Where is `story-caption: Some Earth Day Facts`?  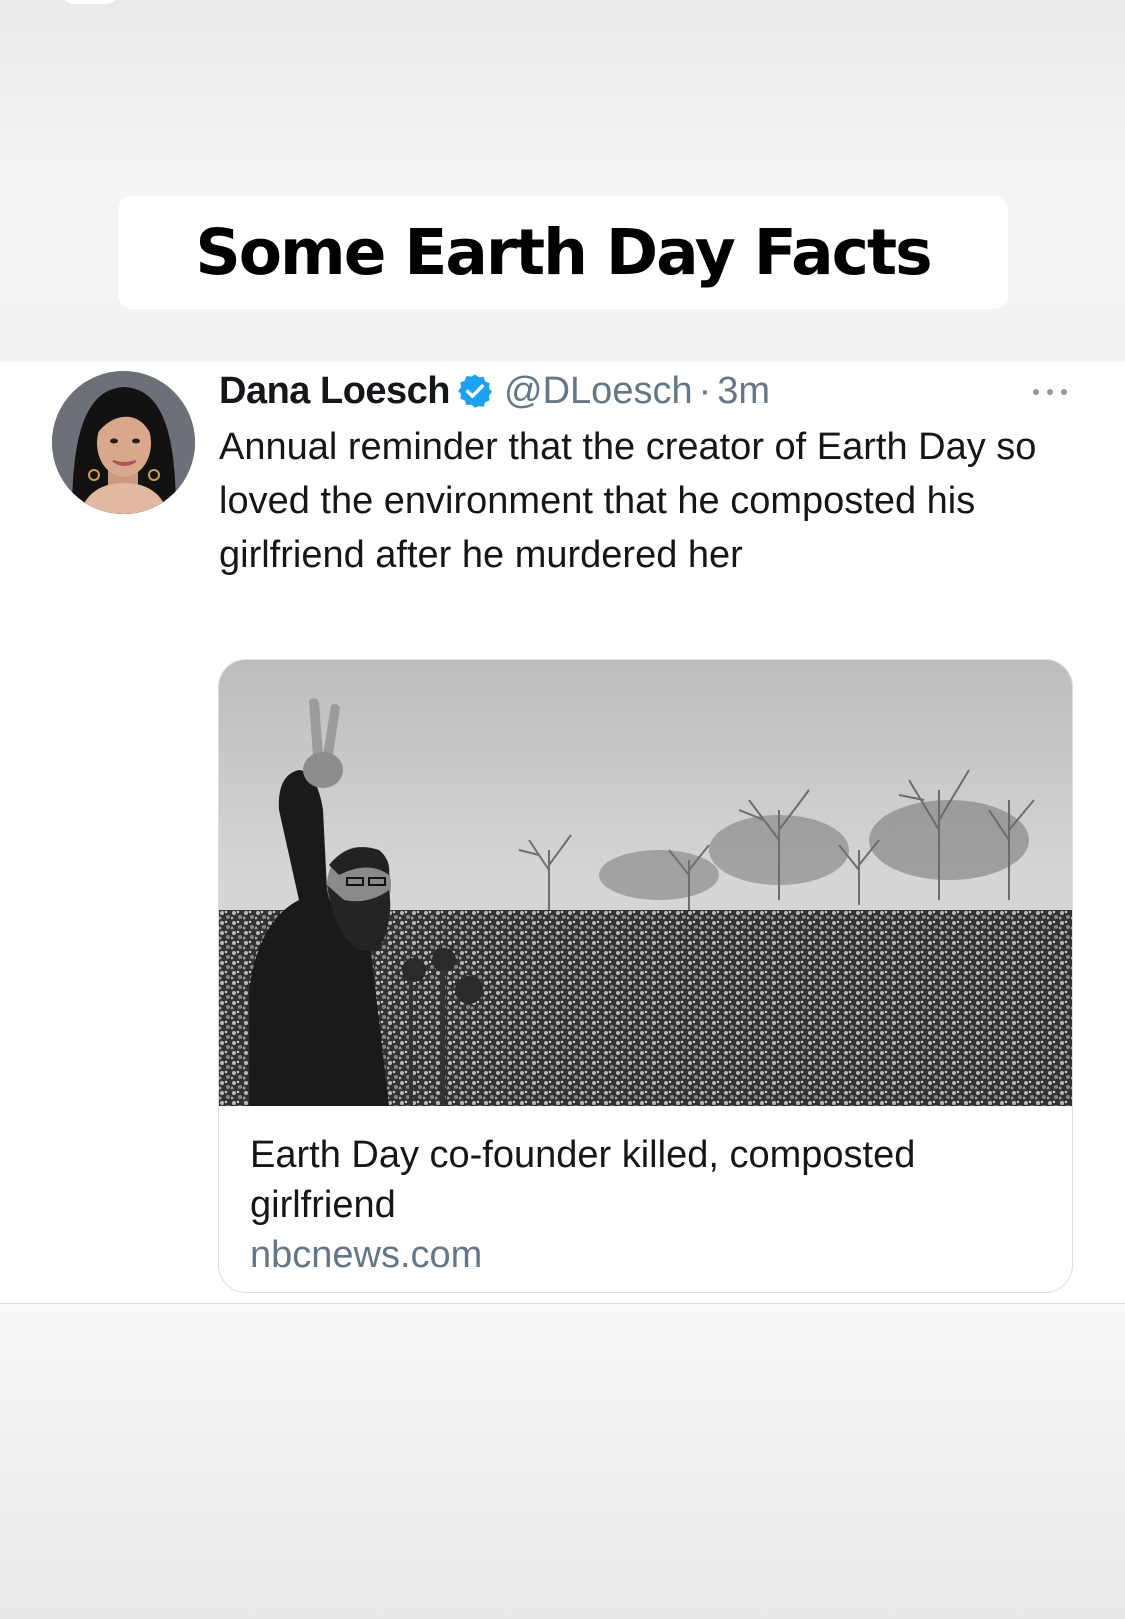 story-caption: Some Earth Day Facts is located at coordinates (563, 252).